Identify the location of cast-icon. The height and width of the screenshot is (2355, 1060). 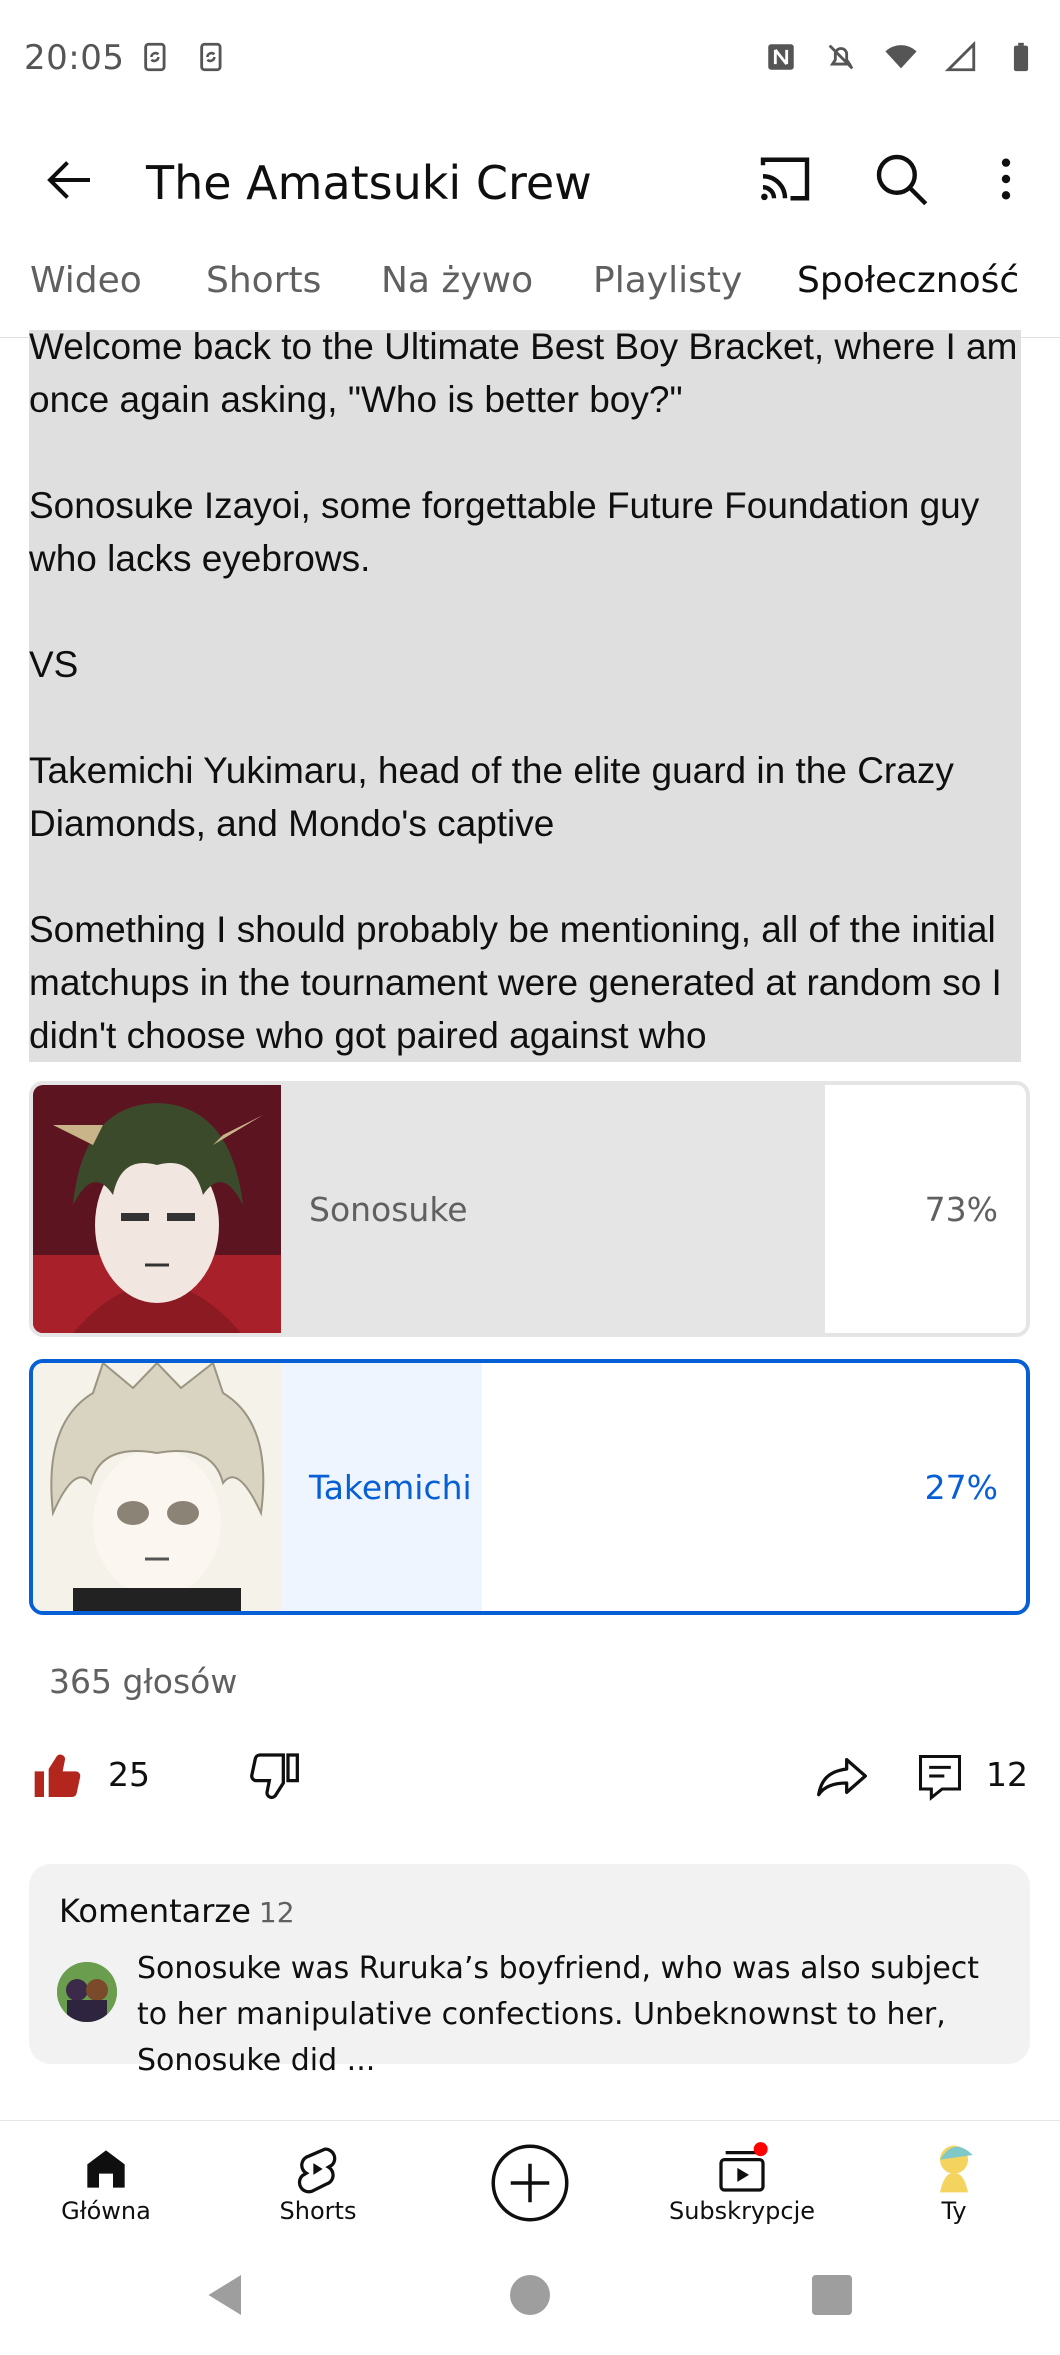
(785, 179).